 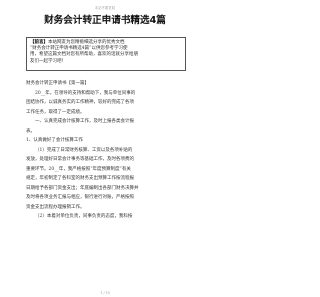 I want to click on body-line: 工作任务，取得了一定成绩。, so click(x=55, y=112).